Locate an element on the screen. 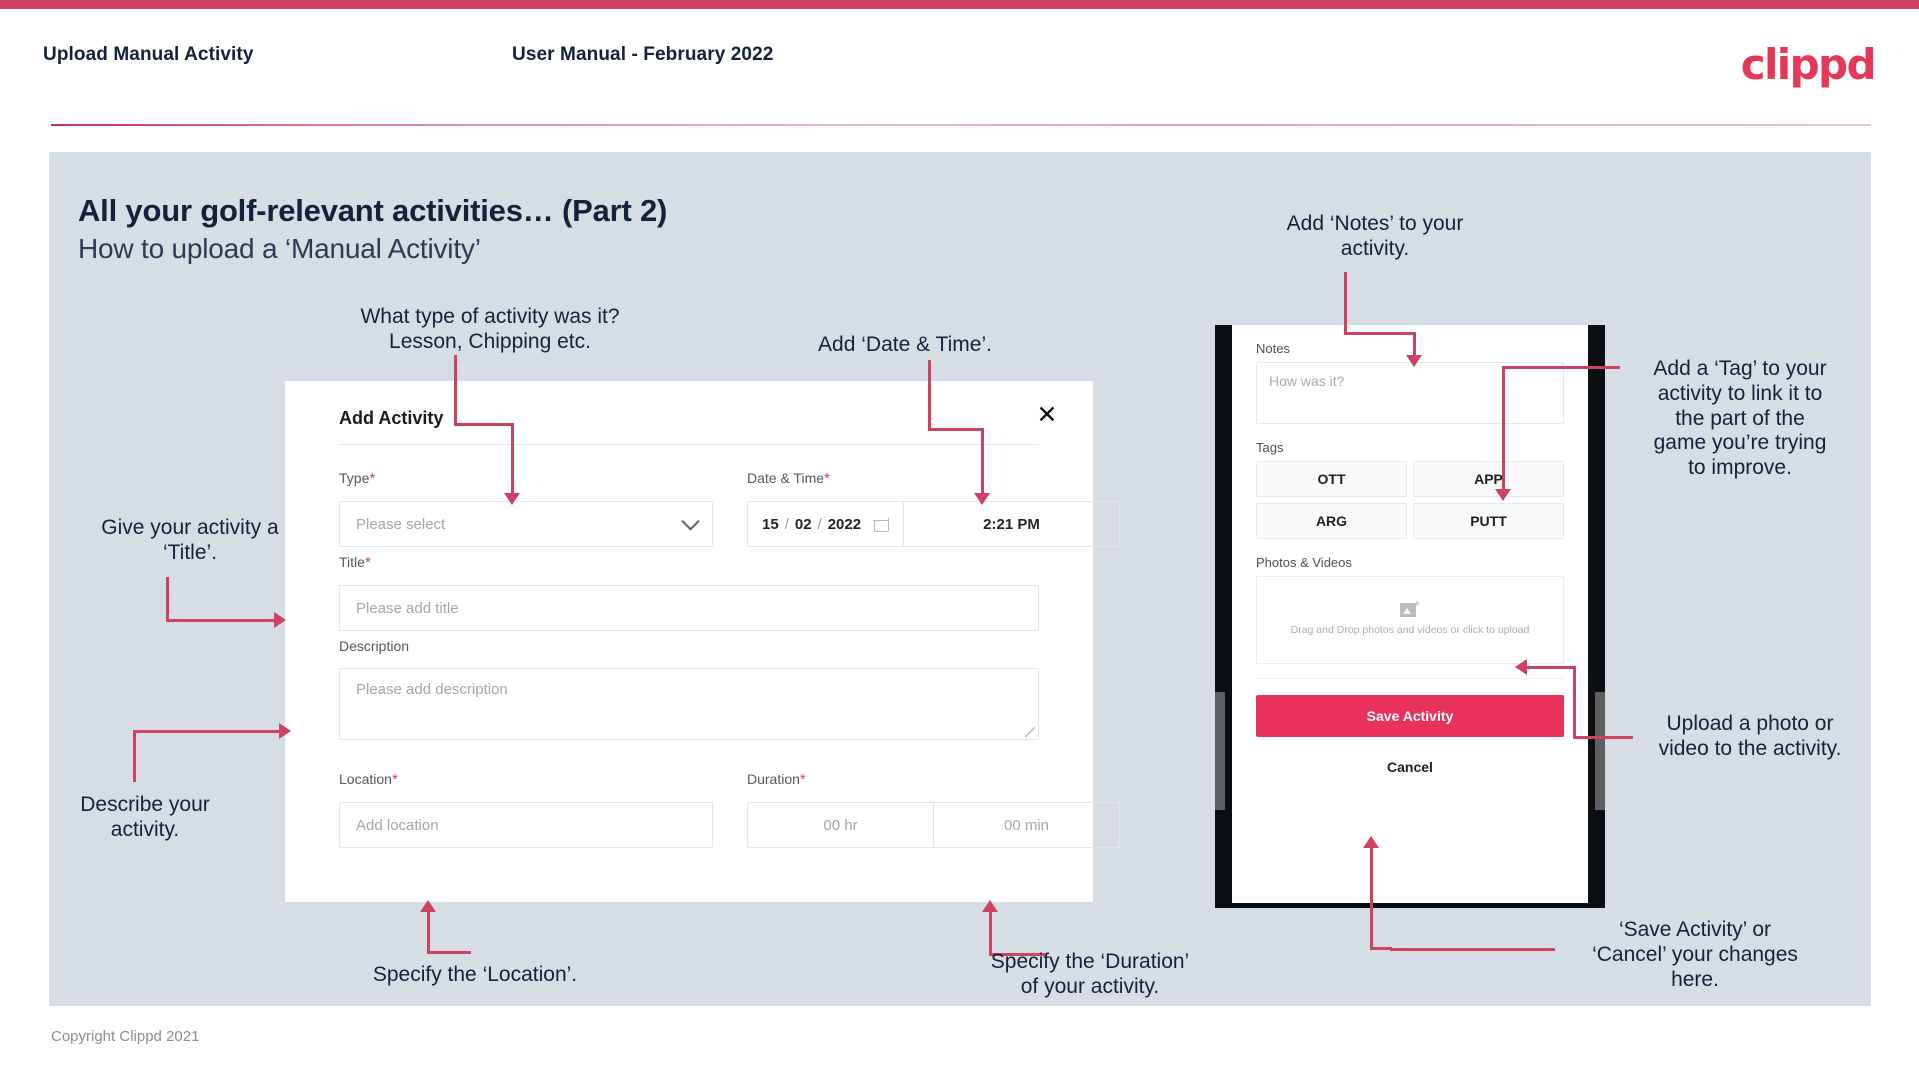 The width and height of the screenshot is (1919, 1079). datetime-input-group: 15 / 02 / 2022 2:21 PM is located at coordinates (933, 524).